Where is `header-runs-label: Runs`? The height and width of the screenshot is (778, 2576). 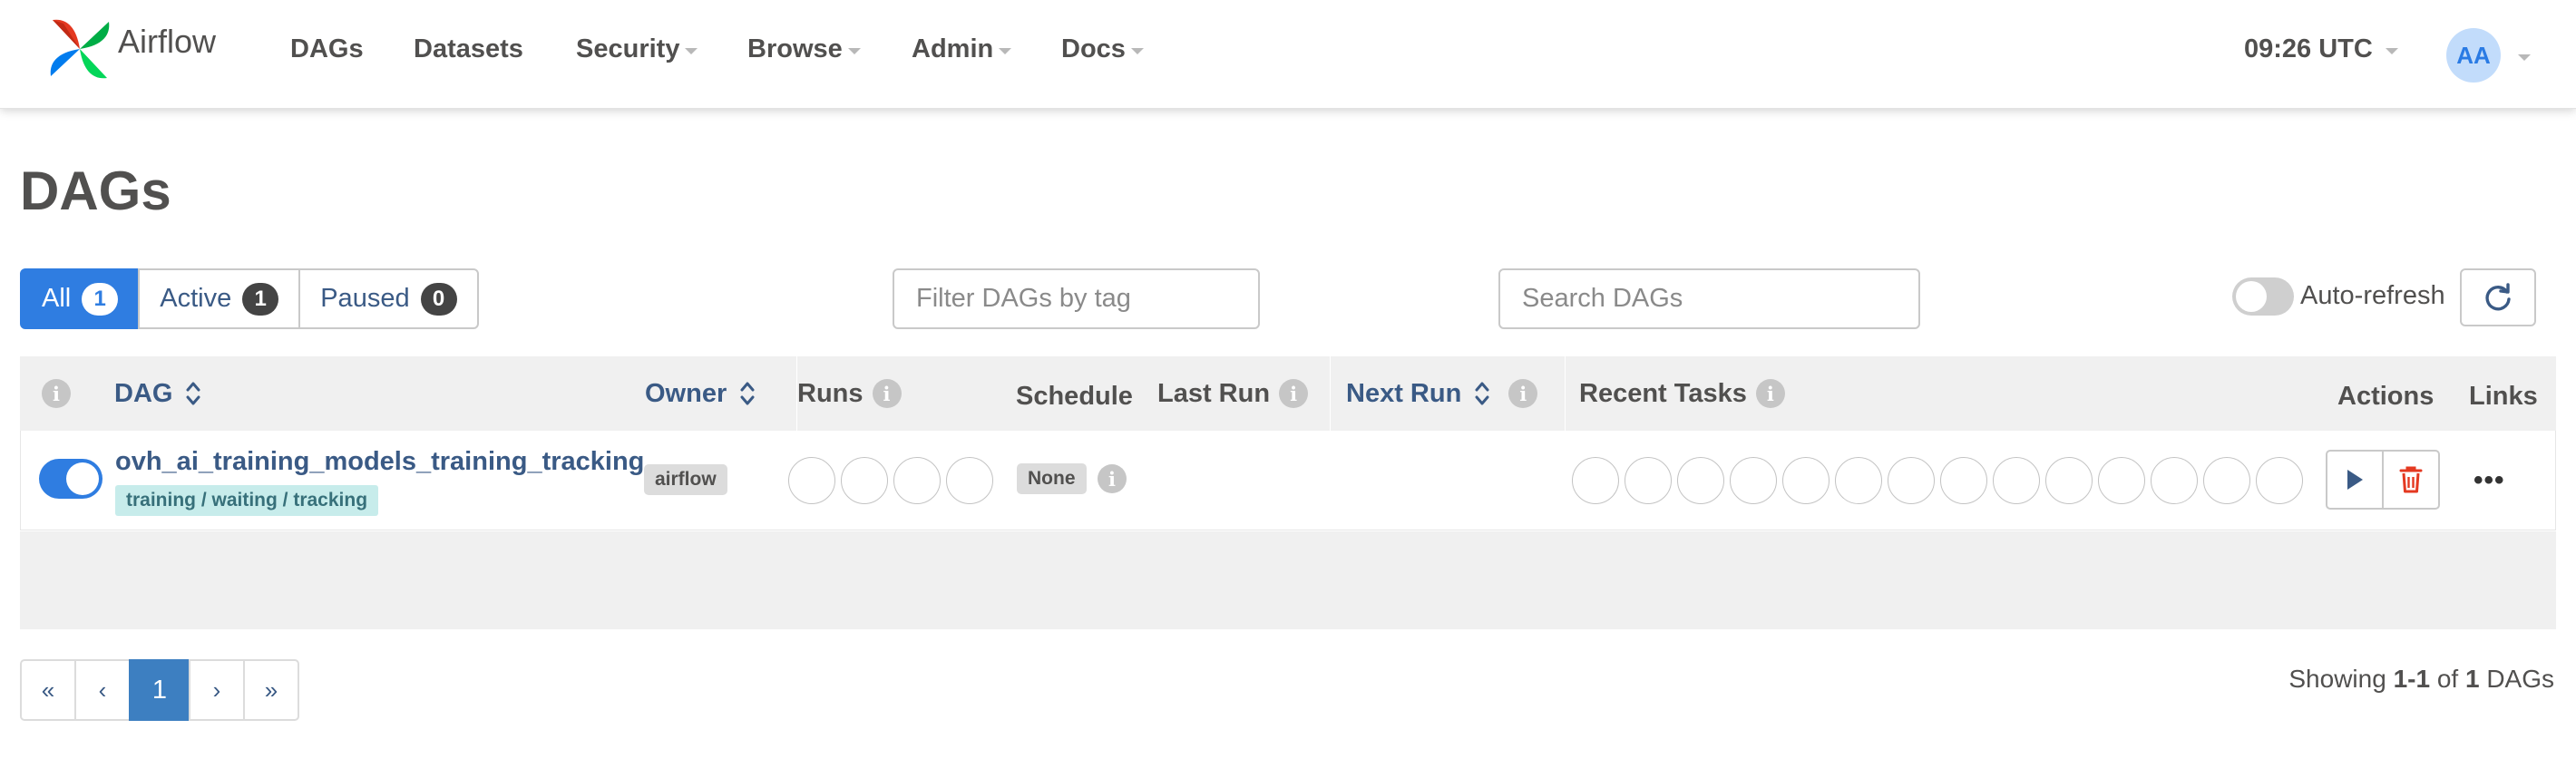
header-runs-label: Runs is located at coordinates (830, 393).